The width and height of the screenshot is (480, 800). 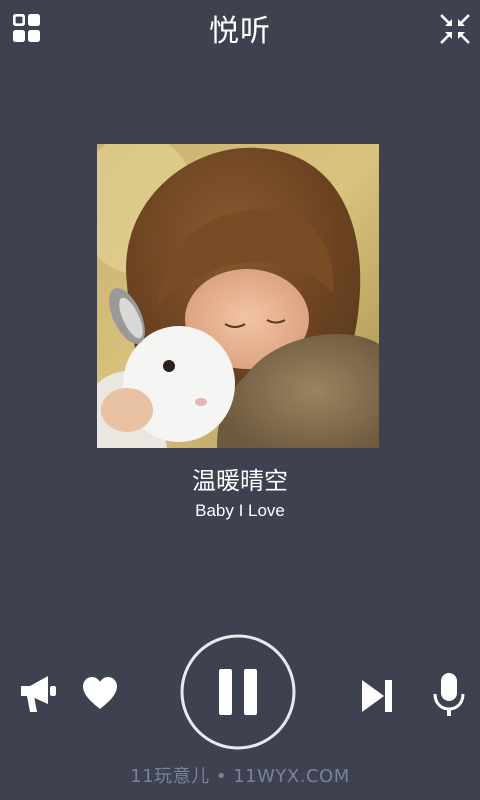 I want to click on play-pause-button, so click(x=238, y=692).